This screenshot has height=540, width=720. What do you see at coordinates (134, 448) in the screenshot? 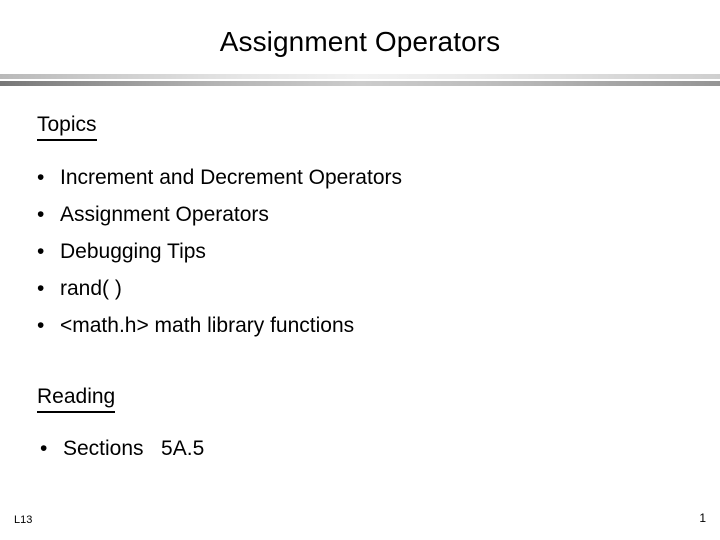
I see `list-item-label: Sections 5A.5` at bounding box center [134, 448].